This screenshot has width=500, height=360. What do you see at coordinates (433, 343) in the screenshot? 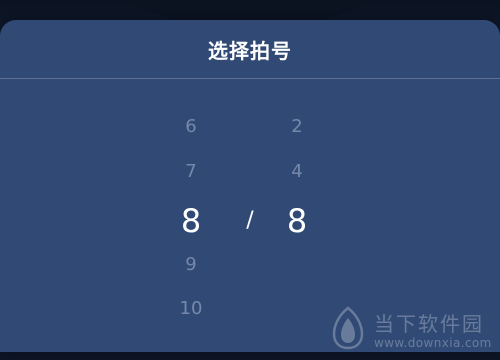
I see `watermark-url: www.downxia.com` at bounding box center [433, 343].